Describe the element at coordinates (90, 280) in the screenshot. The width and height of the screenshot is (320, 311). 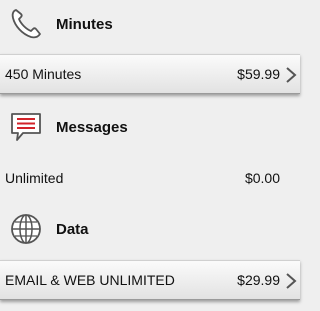
I see `data-plan-label: EMAIL & WEB UNLIMITED` at that location.